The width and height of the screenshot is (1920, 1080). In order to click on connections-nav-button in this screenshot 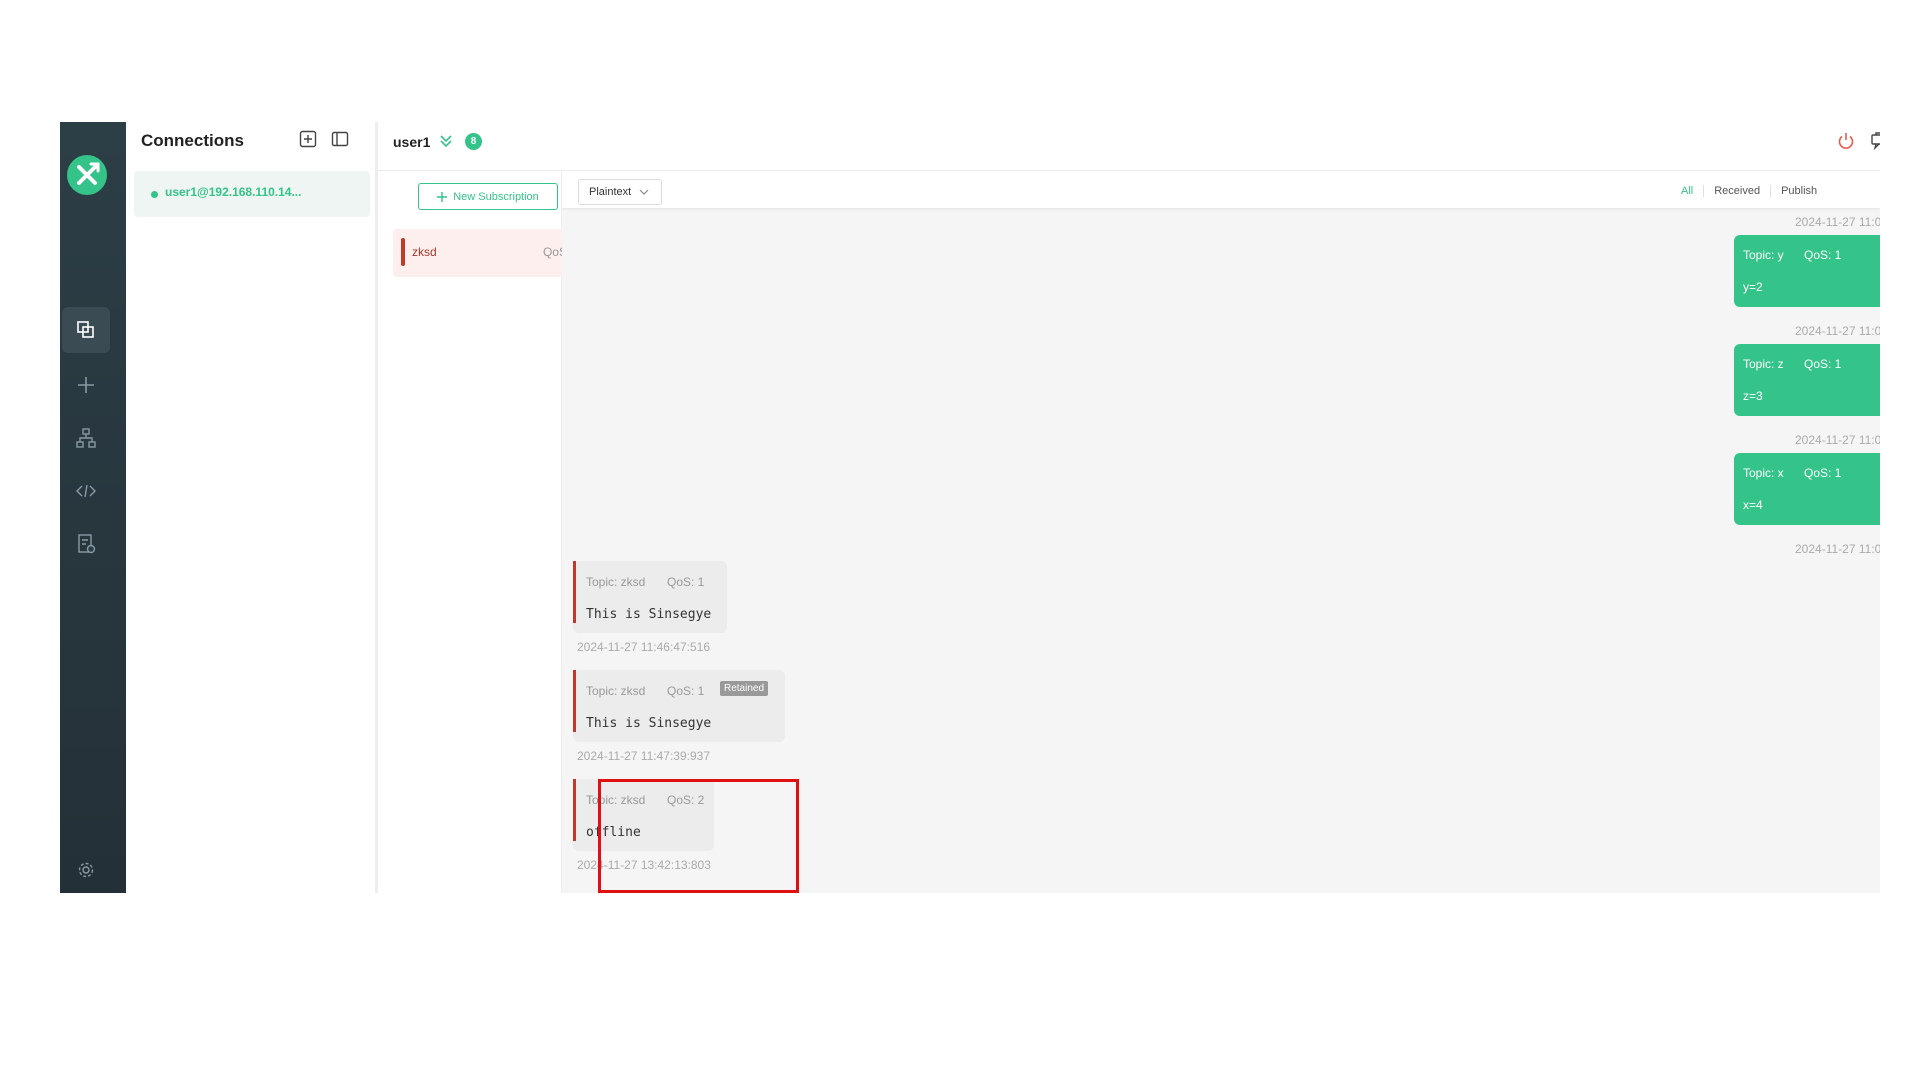, I will do `click(86, 330)`.